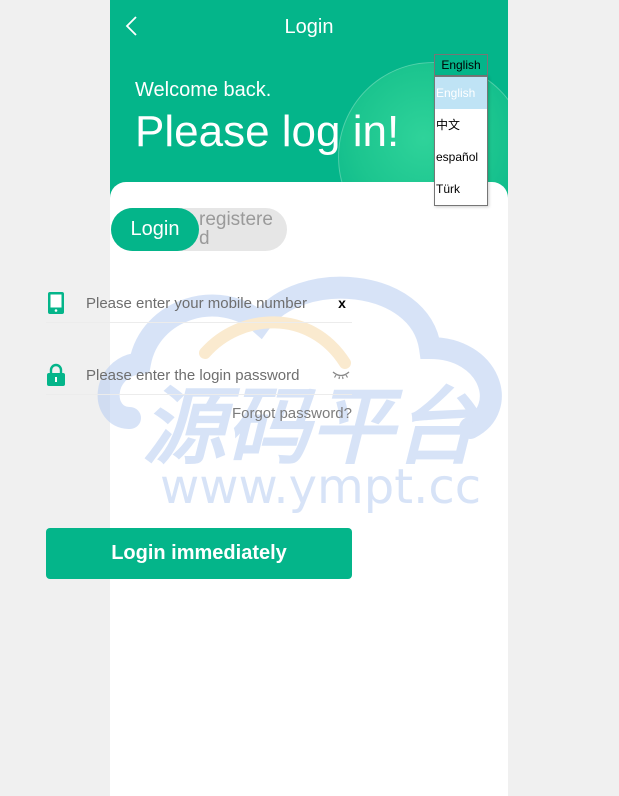 Image resolution: width=619 pixels, height=796 pixels. I want to click on password-field, so click(199, 375).